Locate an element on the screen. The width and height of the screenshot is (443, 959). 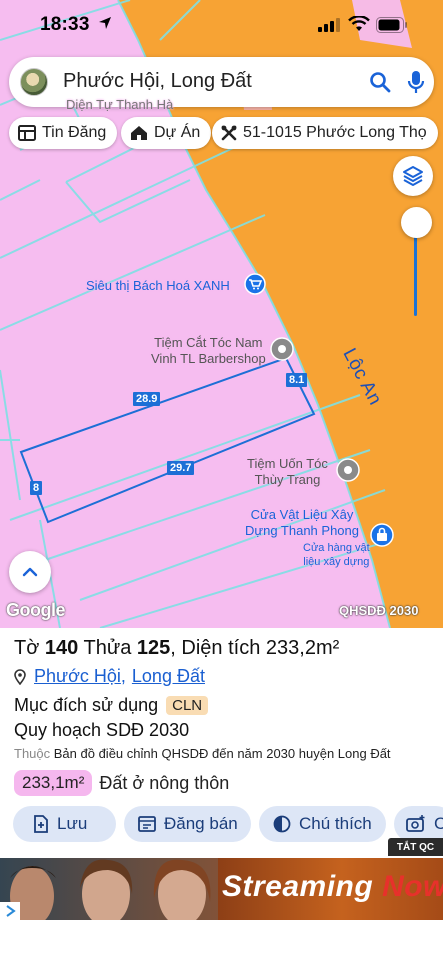
layers-icon is located at coordinates (413, 176).